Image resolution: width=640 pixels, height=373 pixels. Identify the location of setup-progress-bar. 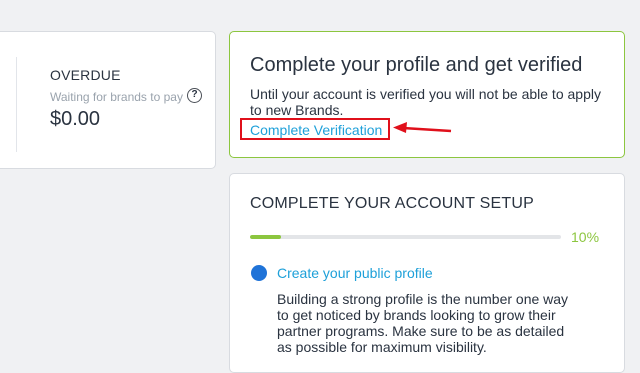
(405, 237).